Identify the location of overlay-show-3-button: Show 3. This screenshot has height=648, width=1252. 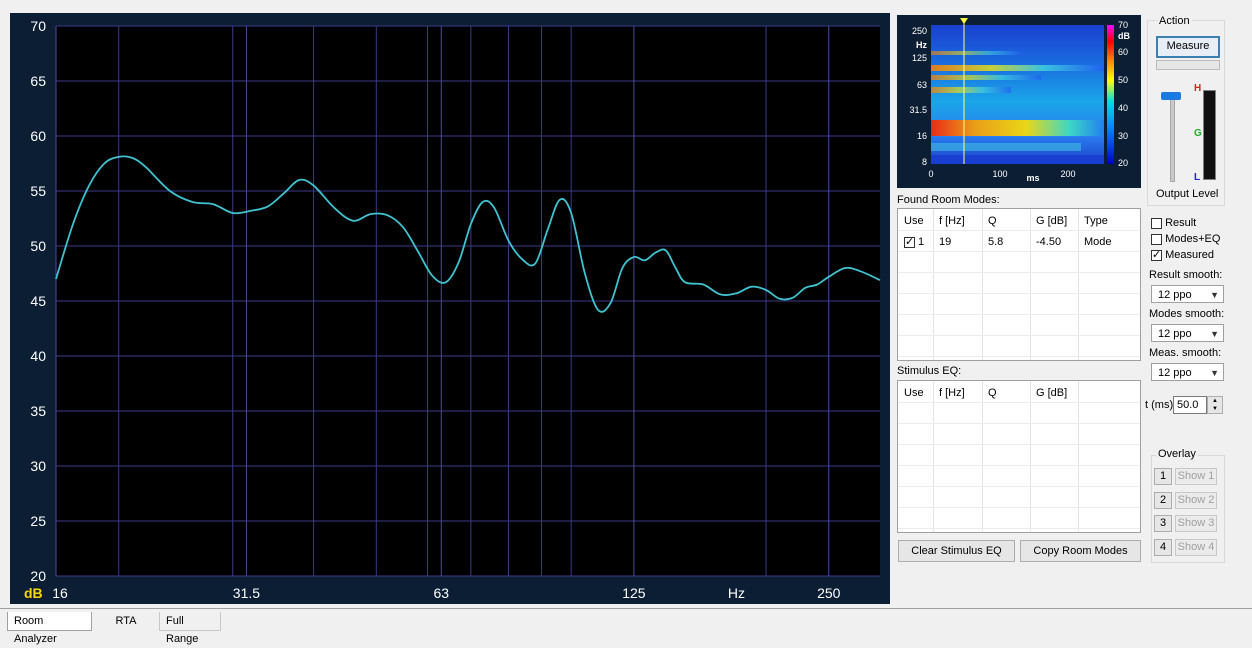
(1196, 523).